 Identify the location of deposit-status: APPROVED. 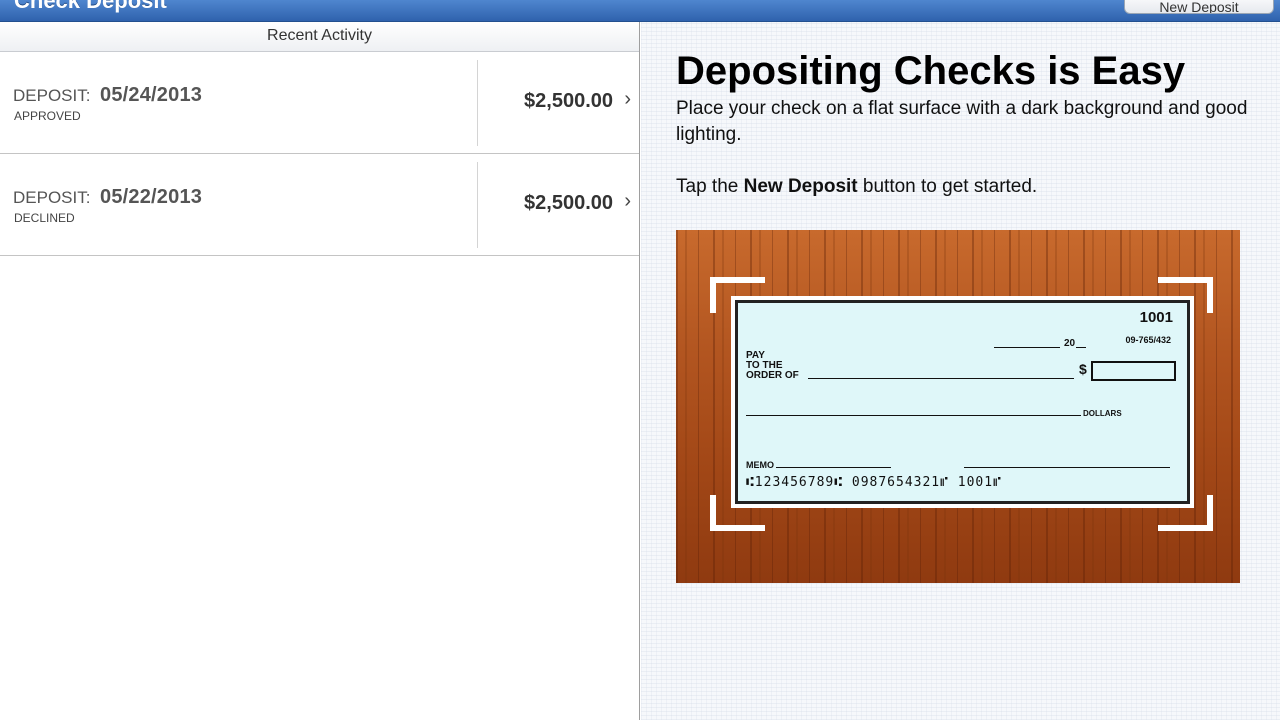
(47, 116).